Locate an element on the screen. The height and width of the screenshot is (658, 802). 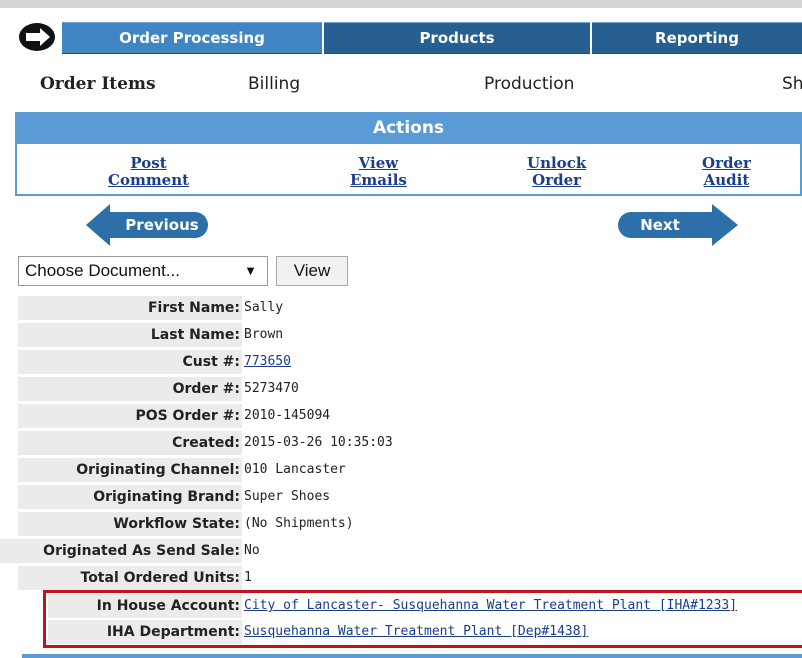
unlock-order-line1: Unlock is located at coordinates (557, 163).